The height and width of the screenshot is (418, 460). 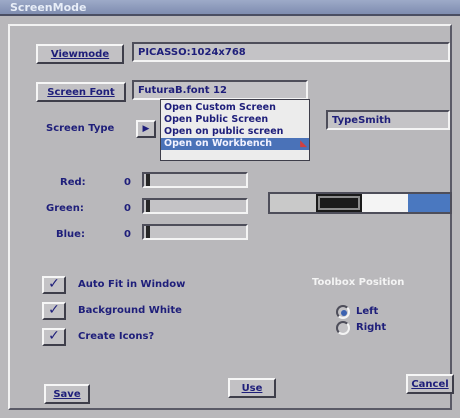 I want to click on toolbox-left-radio, so click(x=343, y=312).